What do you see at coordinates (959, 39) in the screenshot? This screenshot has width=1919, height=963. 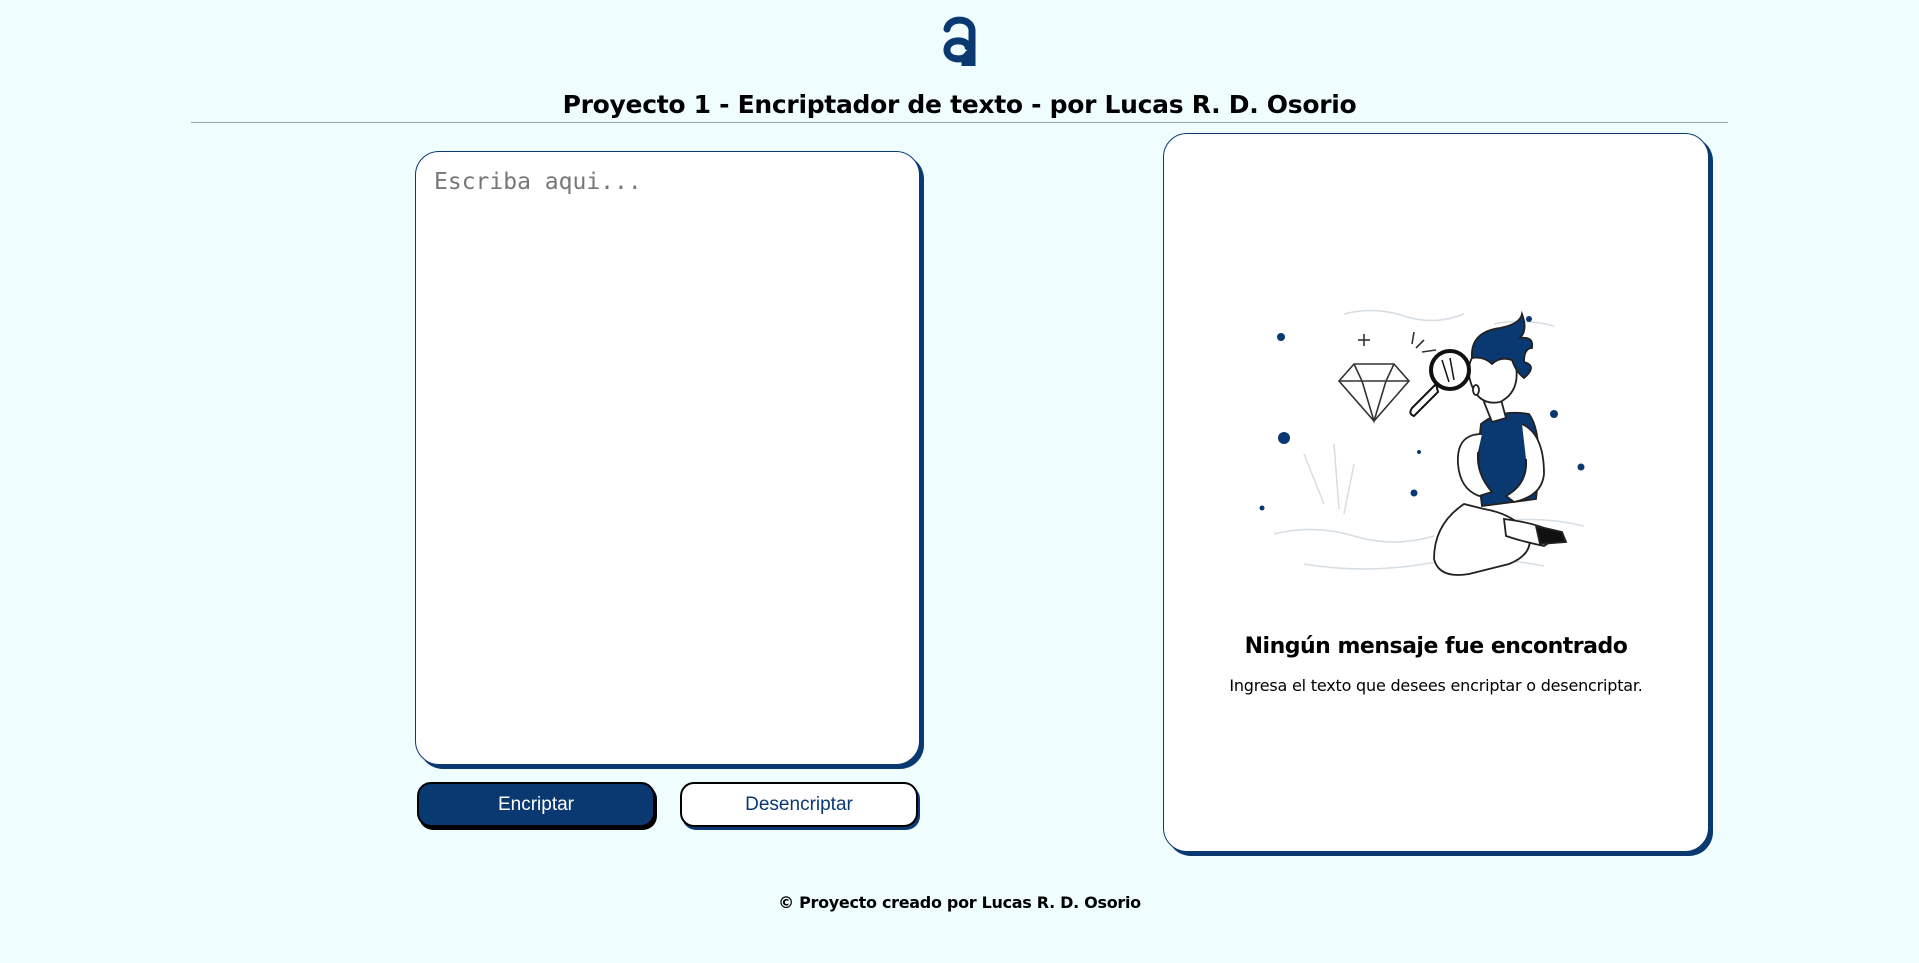 I see `alura-logo-icon` at bounding box center [959, 39].